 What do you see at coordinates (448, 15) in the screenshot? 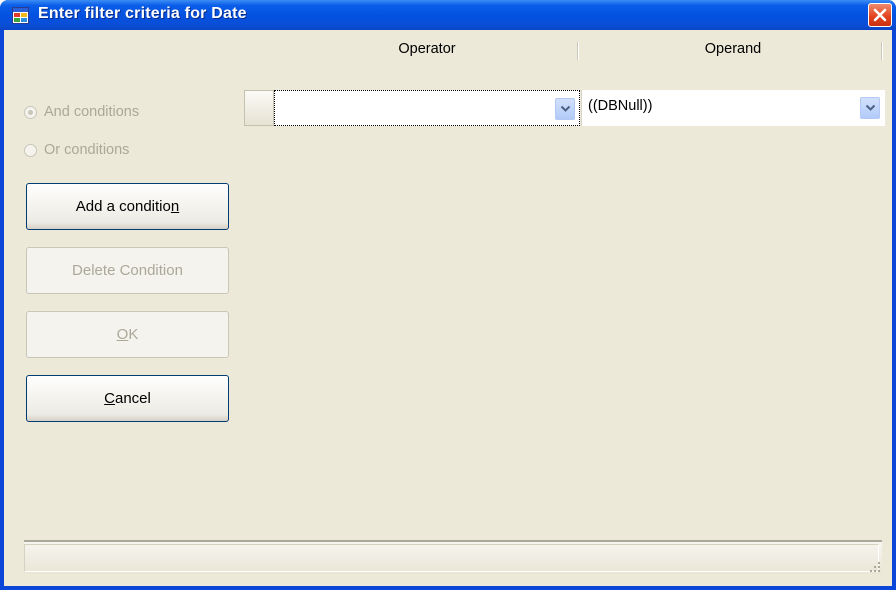
I see `title-bar: Enter filter criteria for Date` at bounding box center [448, 15].